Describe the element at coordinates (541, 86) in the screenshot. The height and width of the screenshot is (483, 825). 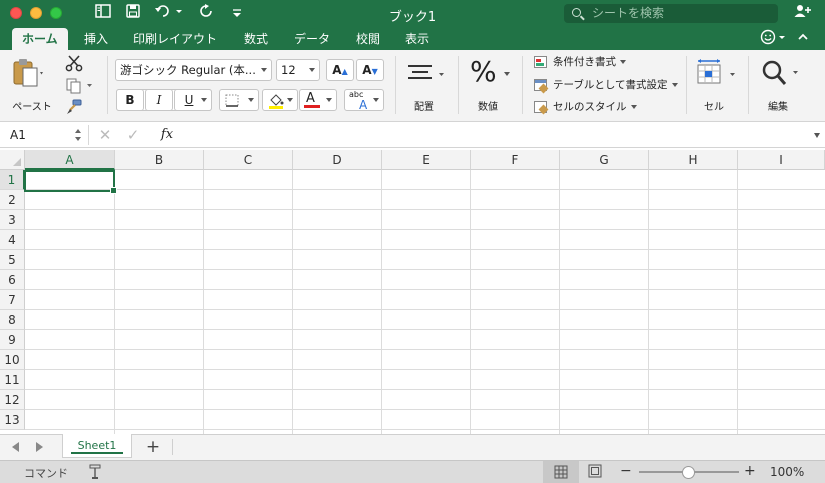
I see `format-as-table-icon` at that location.